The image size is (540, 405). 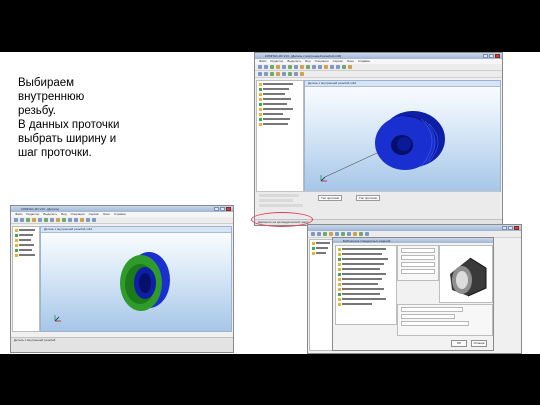 I want to click on cancel-button: Отмена, so click(x=479, y=343).